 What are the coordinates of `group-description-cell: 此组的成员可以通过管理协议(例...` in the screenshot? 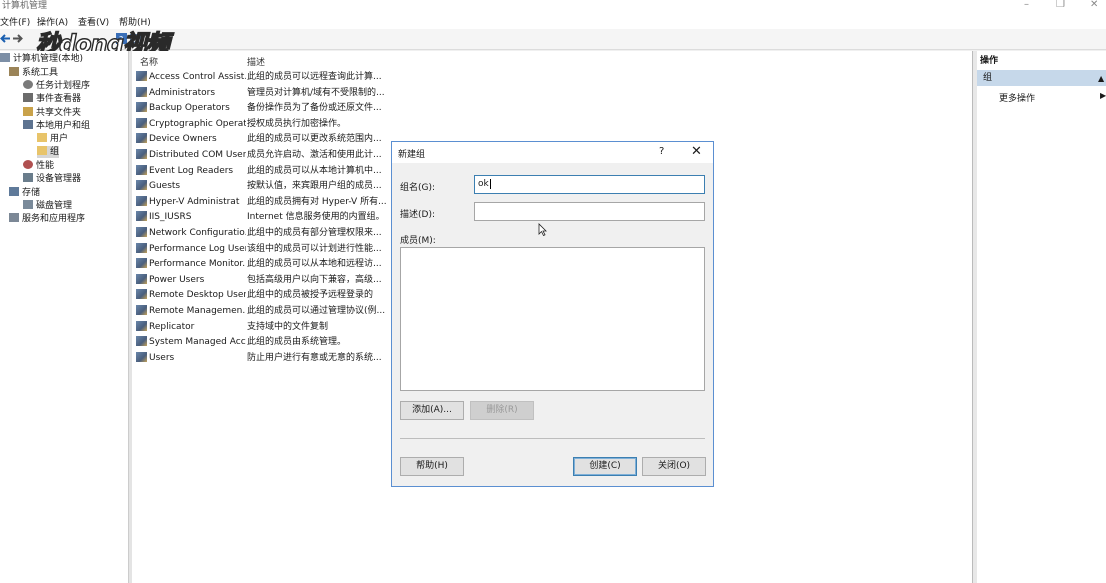 It's located at (316, 311).